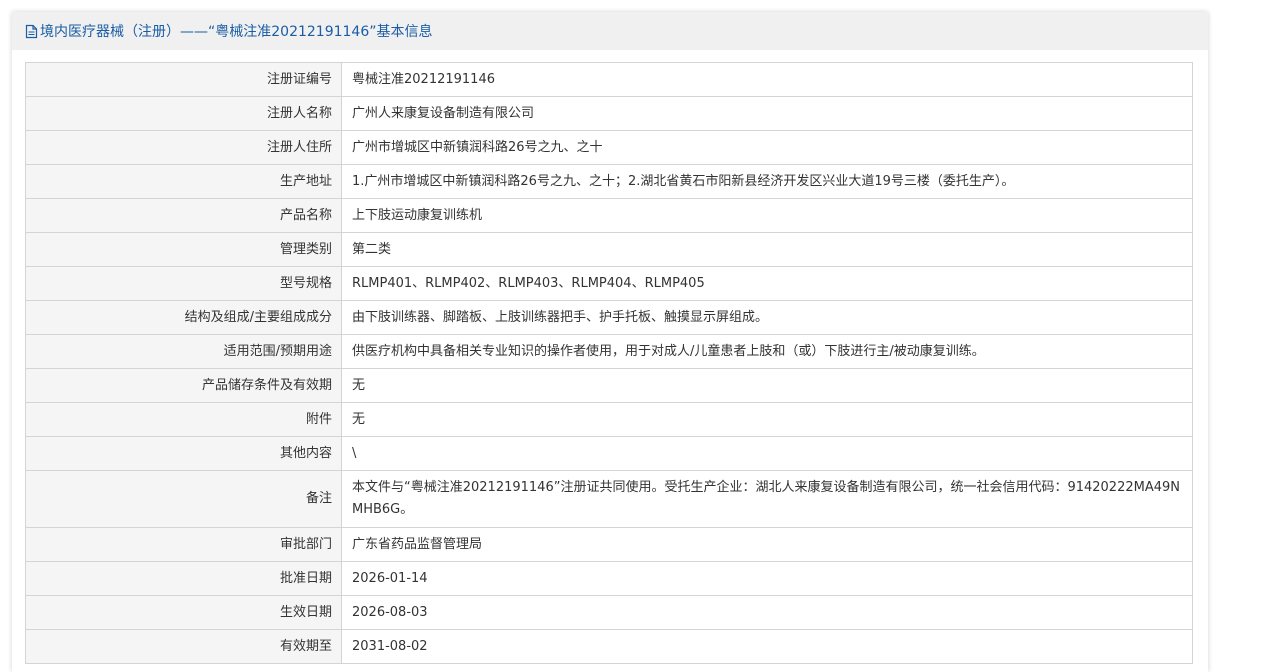  What do you see at coordinates (236, 32) in the screenshot?
I see `page-title: 境内医疗器械（注册）——“粤械注准20212191146”基本信息` at bounding box center [236, 32].